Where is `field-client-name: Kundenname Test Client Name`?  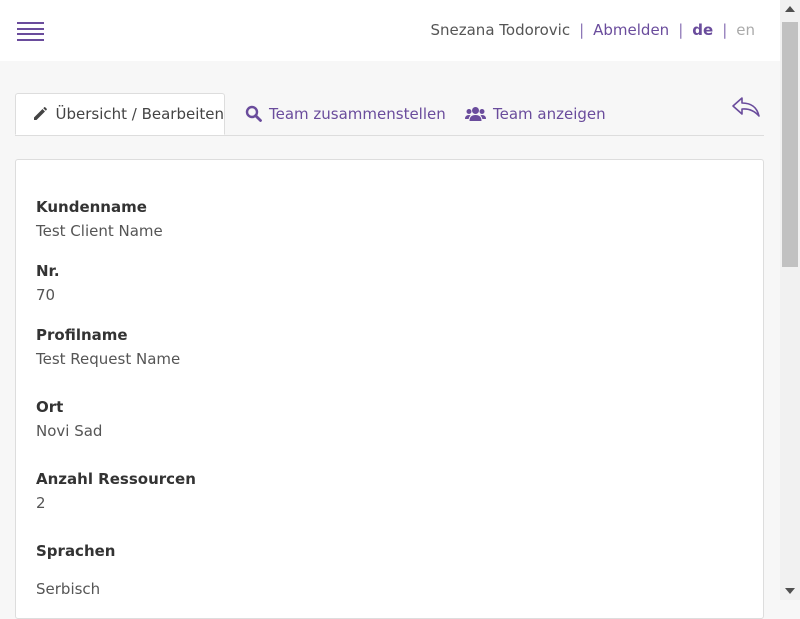 field-client-name: Kundenname Test Client Name is located at coordinates (99, 219).